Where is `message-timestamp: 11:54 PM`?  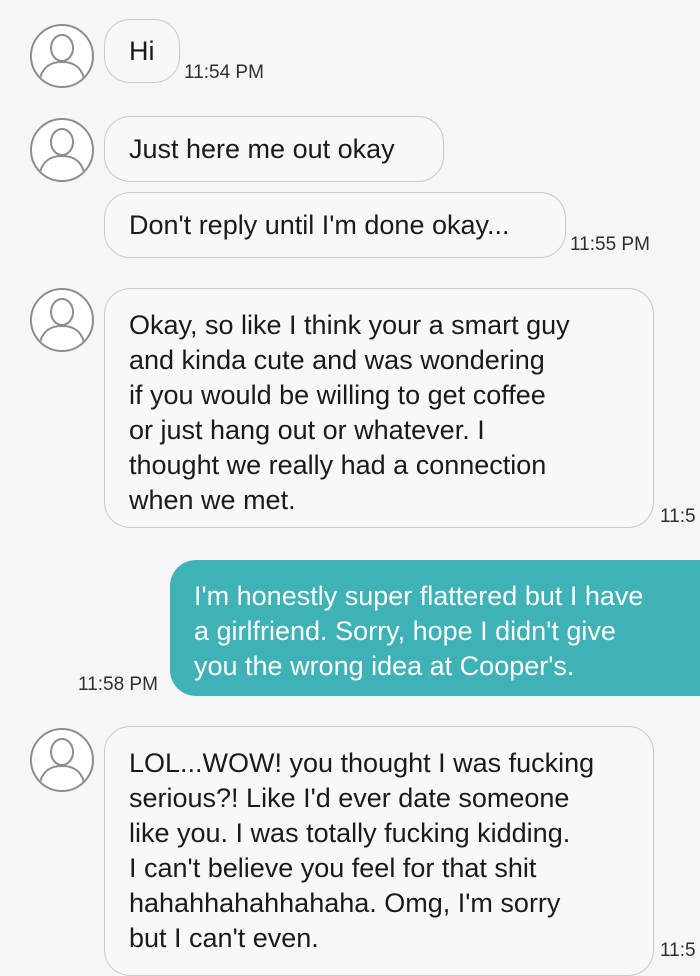
message-timestamp: 11:54 PM is located at coordinates (224, 72).